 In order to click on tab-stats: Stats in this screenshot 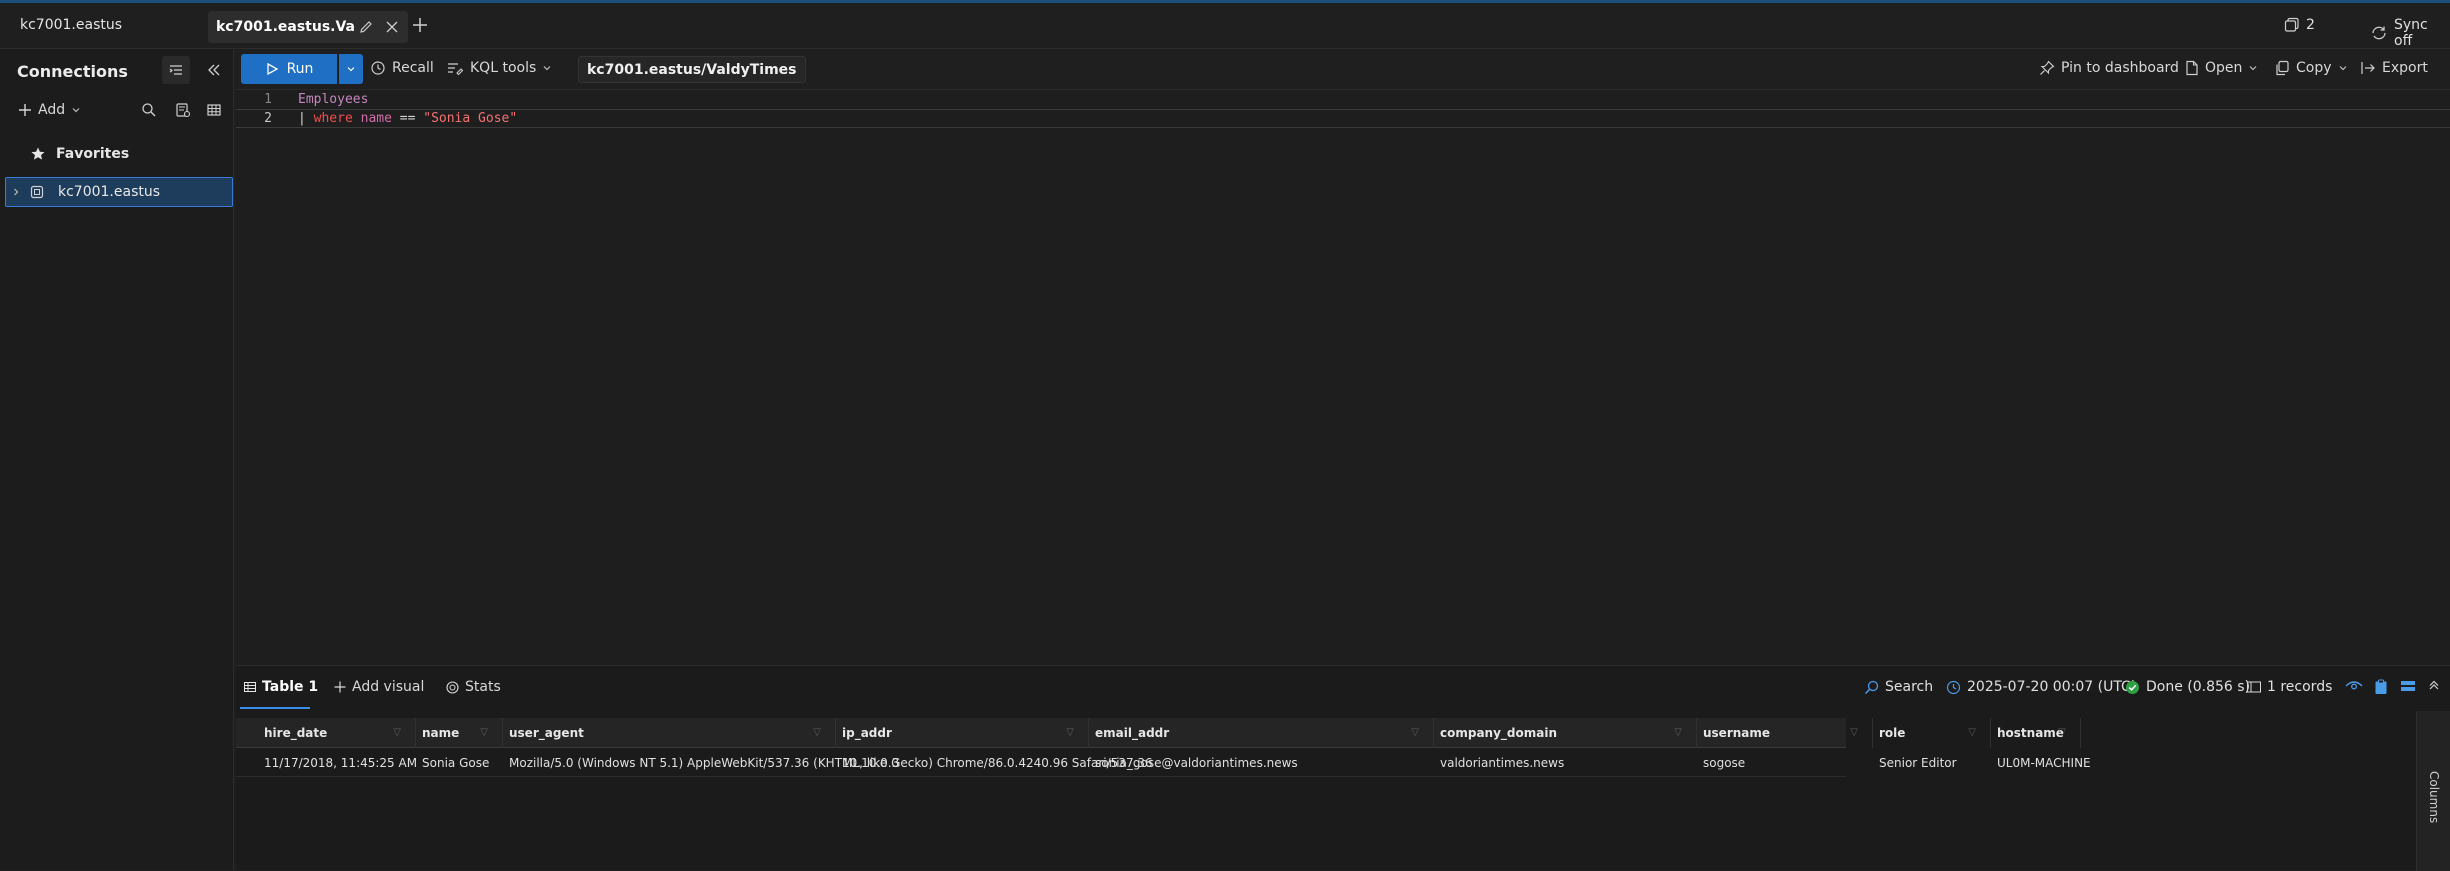, I will do `click(473, 687)`.